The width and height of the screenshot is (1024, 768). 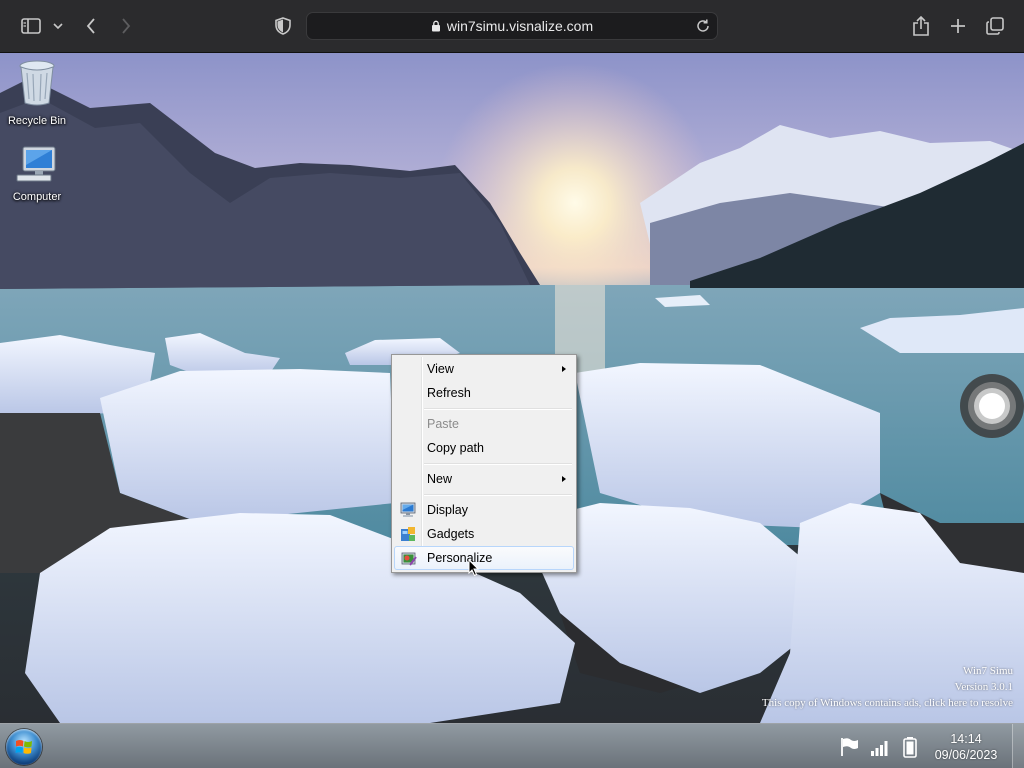 I want to click on desktop-icon-label: Recycle Bin, so click(x=37, y=121).